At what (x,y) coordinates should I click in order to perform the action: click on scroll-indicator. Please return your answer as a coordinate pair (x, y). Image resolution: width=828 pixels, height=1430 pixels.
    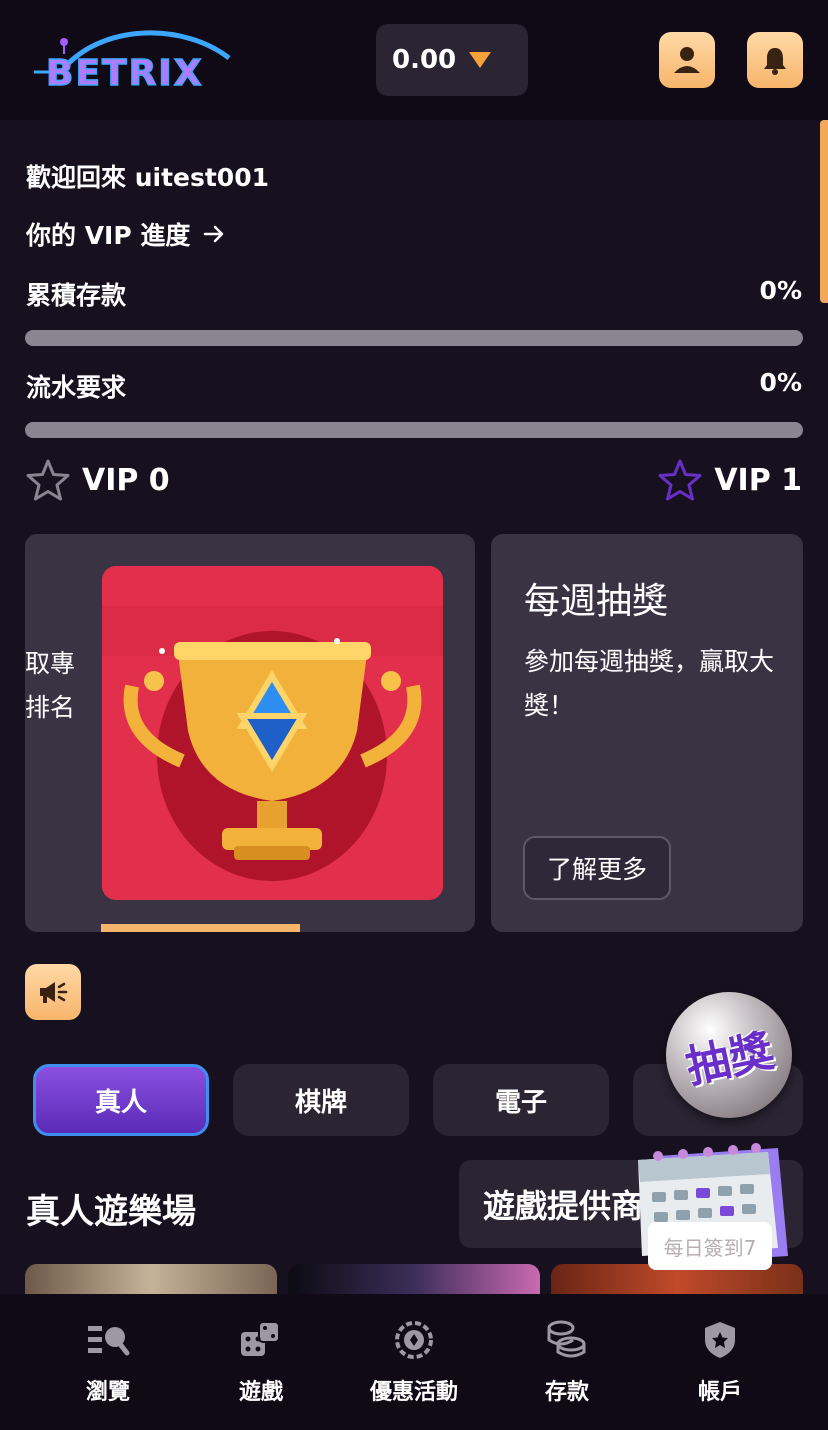
    Looking at the image, I should click on (824, 211).